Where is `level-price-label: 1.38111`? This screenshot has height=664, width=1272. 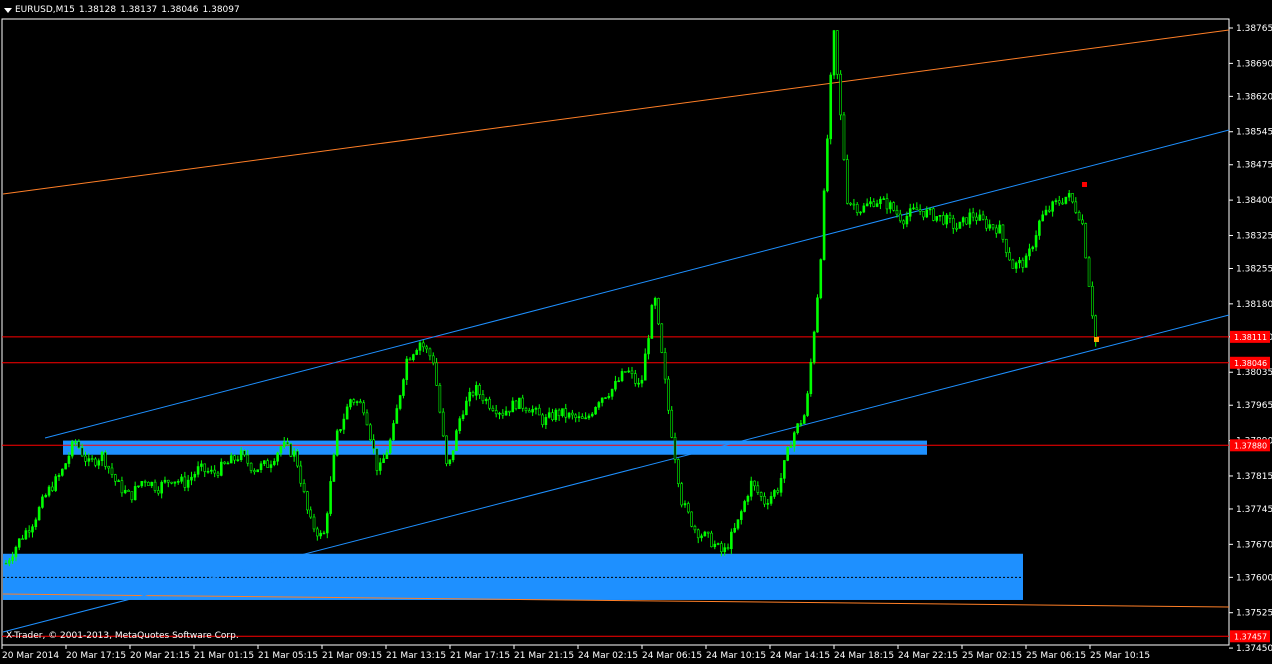 level-price-label: 1.38111 is located at coordinates (1250, 337).